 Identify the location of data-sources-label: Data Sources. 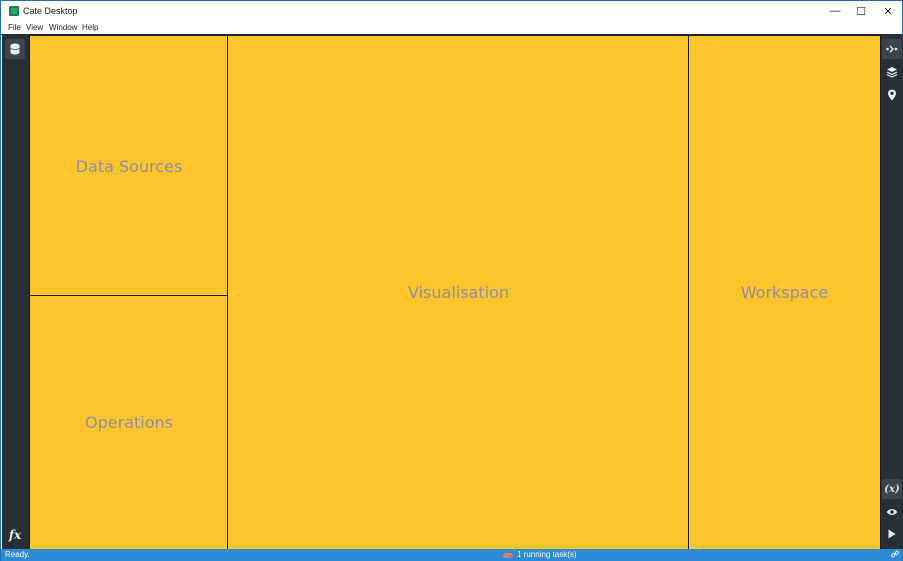
(129, 166).